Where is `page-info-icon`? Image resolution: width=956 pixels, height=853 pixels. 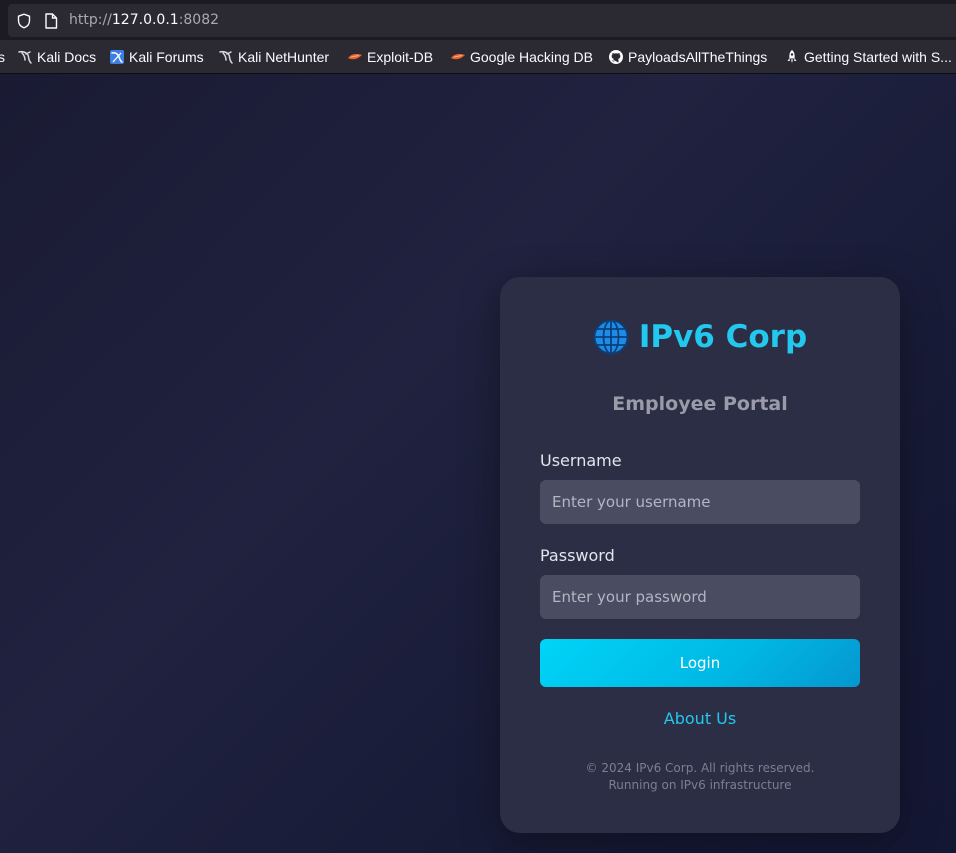 page-info-icon is located at coordinates (51, 21).